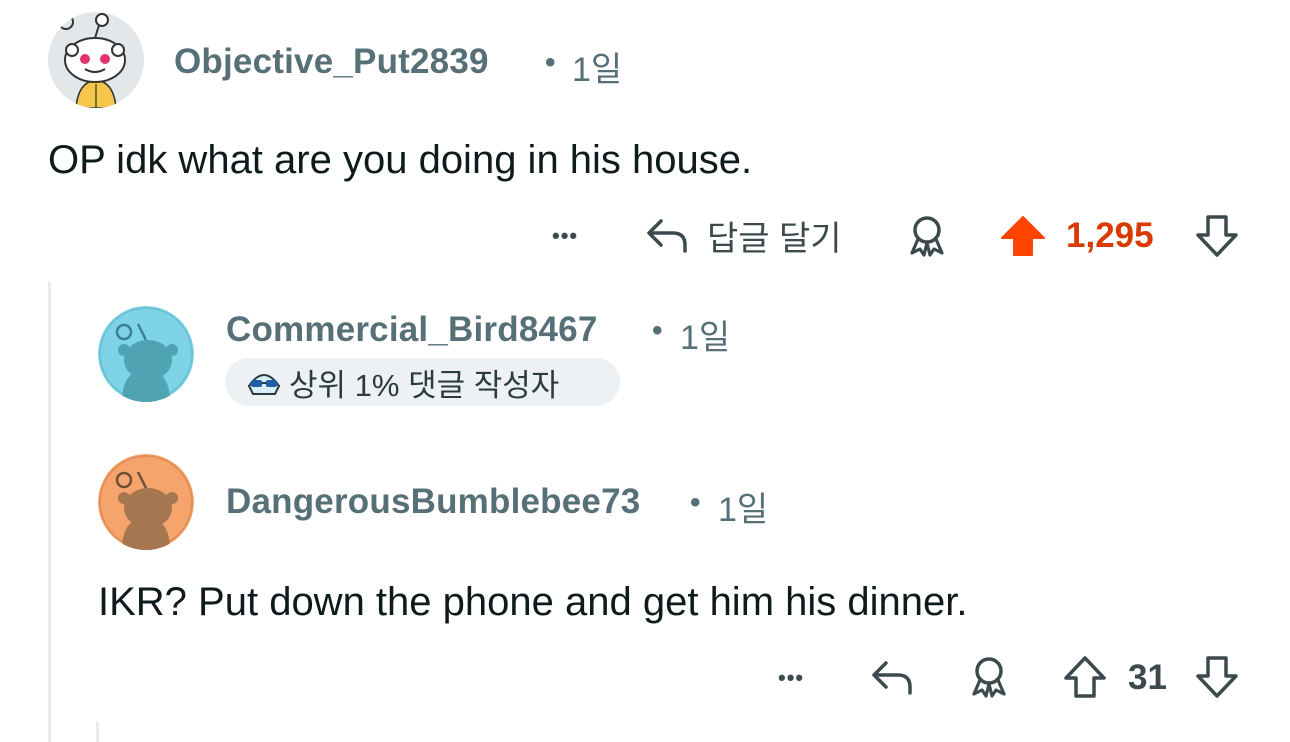 The height and width of the screenshot is (742, 1290). I want to click on reply-button: 답글 달기, so click(743, 235).